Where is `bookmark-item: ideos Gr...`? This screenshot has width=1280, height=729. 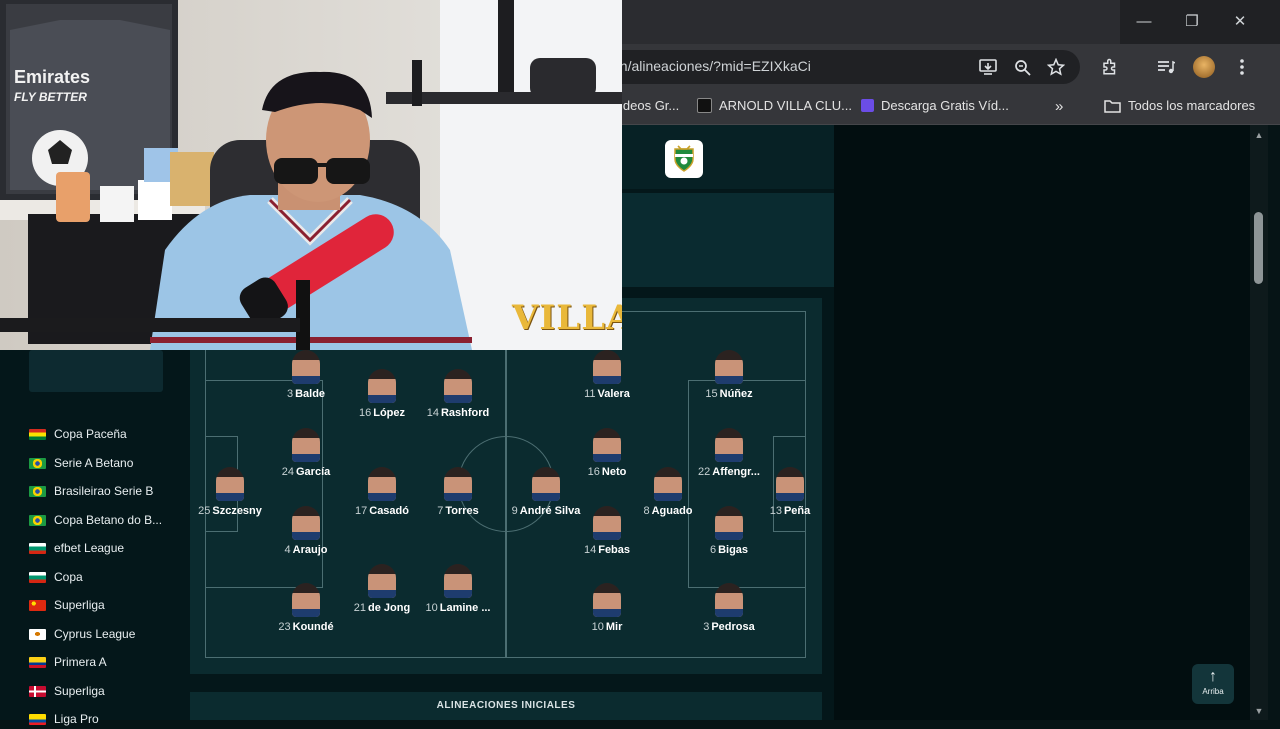 bookmark-item: ideos Gr... is located at coordinates (649, 105).